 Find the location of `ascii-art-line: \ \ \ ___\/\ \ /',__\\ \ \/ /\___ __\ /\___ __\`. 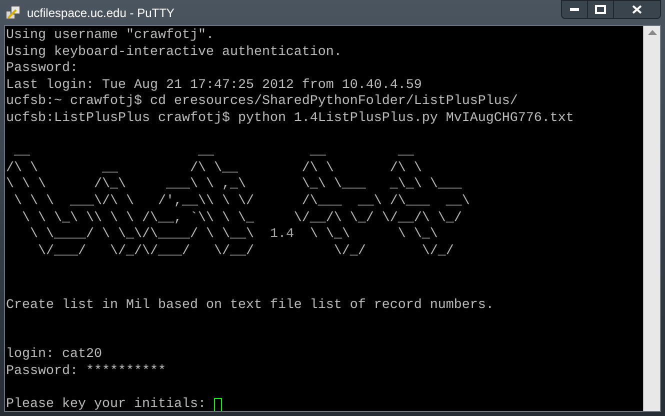

ascii-art-line: \ \ \ ___\/\ \ /',__\\ \ \/ /\___ __\ /\___ __\ is located at coordinates (241, 201).